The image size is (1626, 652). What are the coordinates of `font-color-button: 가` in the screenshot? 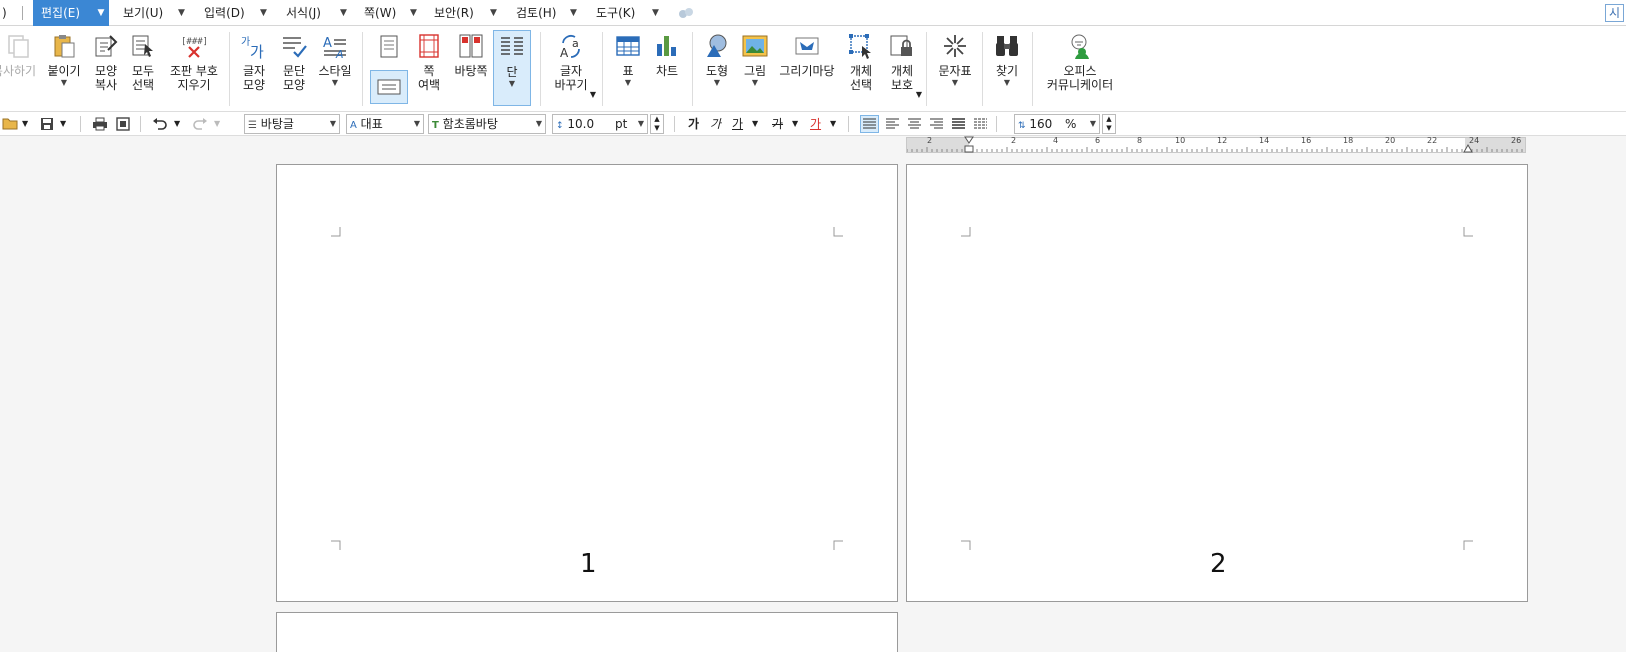 It's located at (815, 124).